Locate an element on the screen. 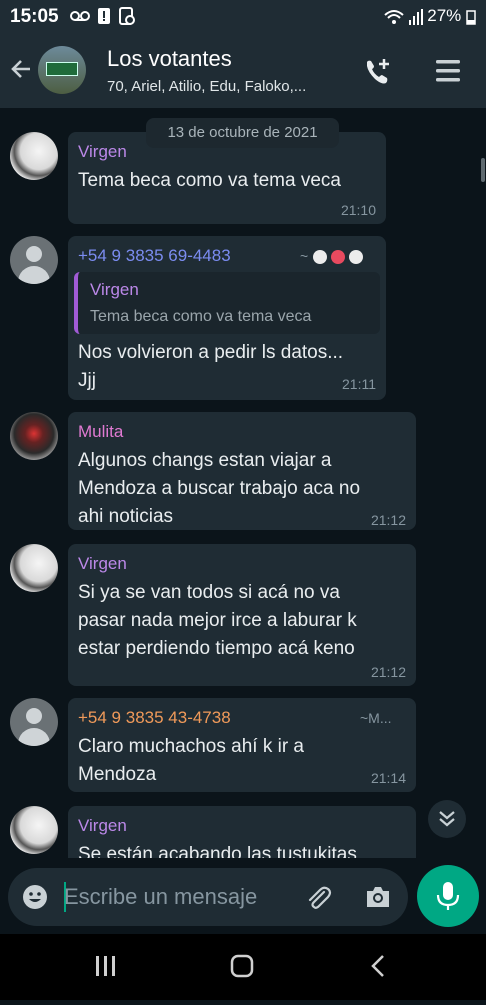  status-notification-icons is located at coordinates (110, 18).